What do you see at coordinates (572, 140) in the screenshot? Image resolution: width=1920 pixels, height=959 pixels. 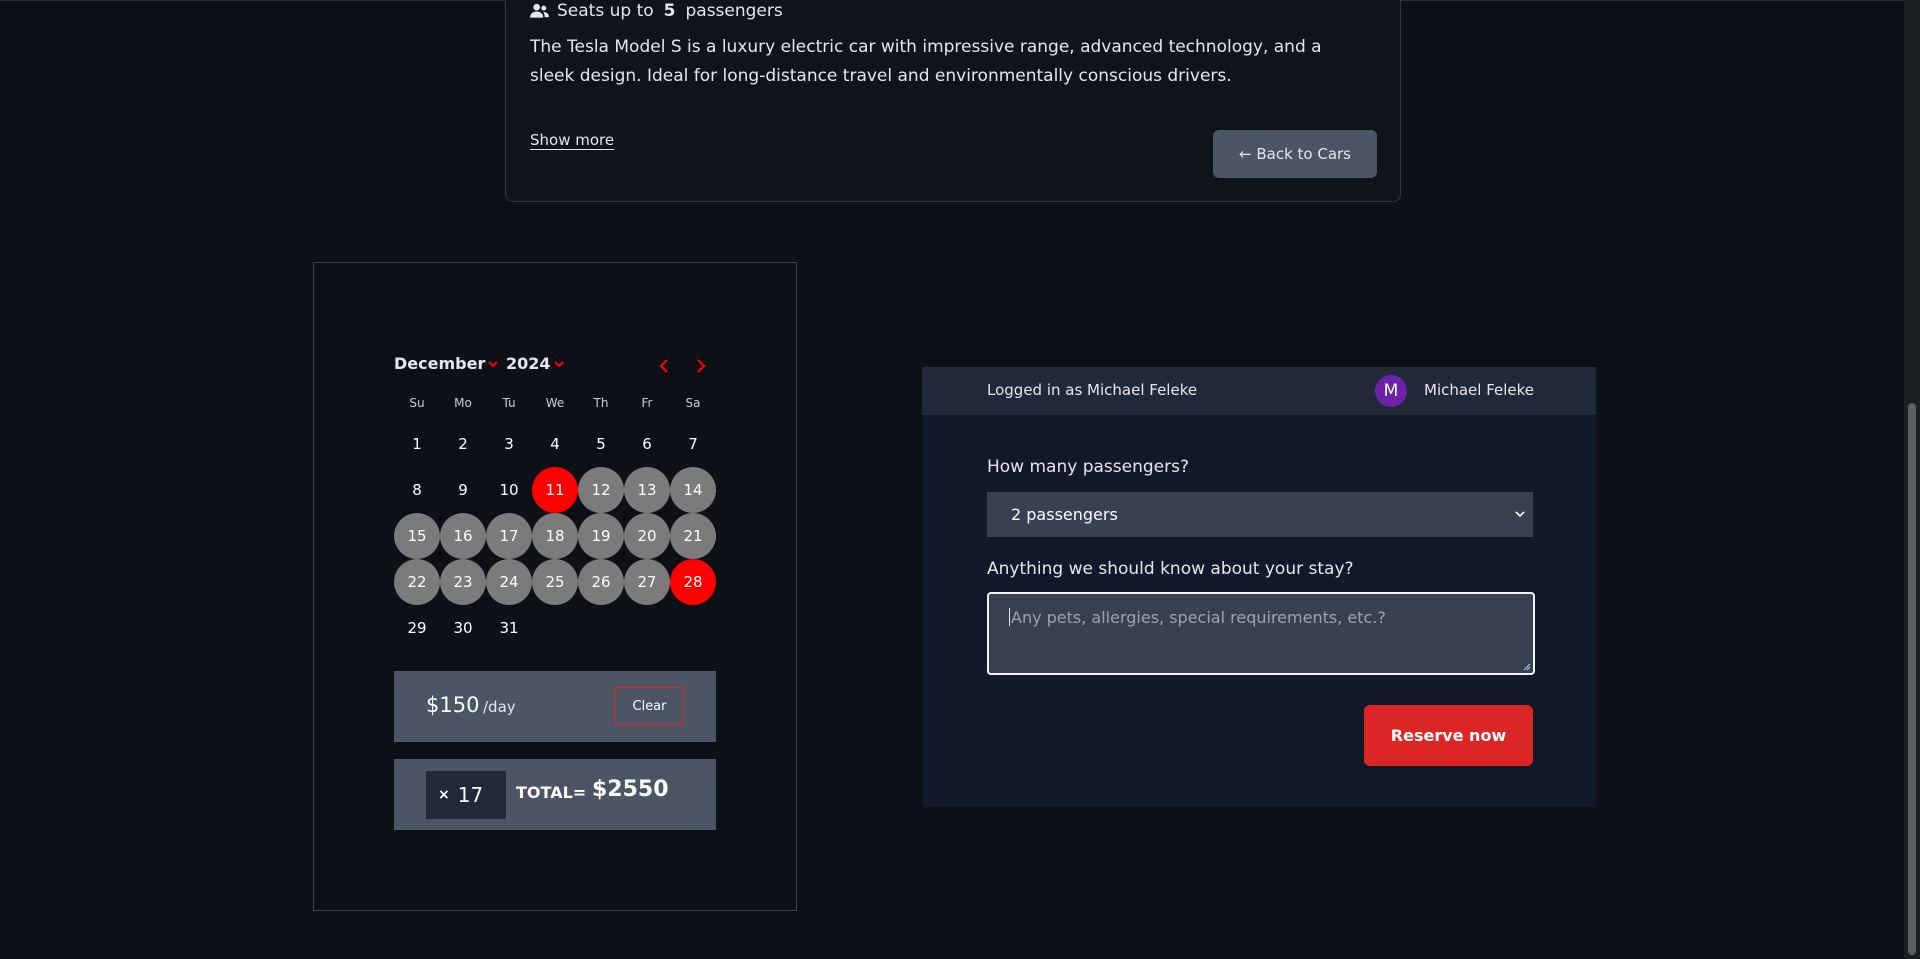 I see `show-more-link: Show more` at bounding box center [572, 140].